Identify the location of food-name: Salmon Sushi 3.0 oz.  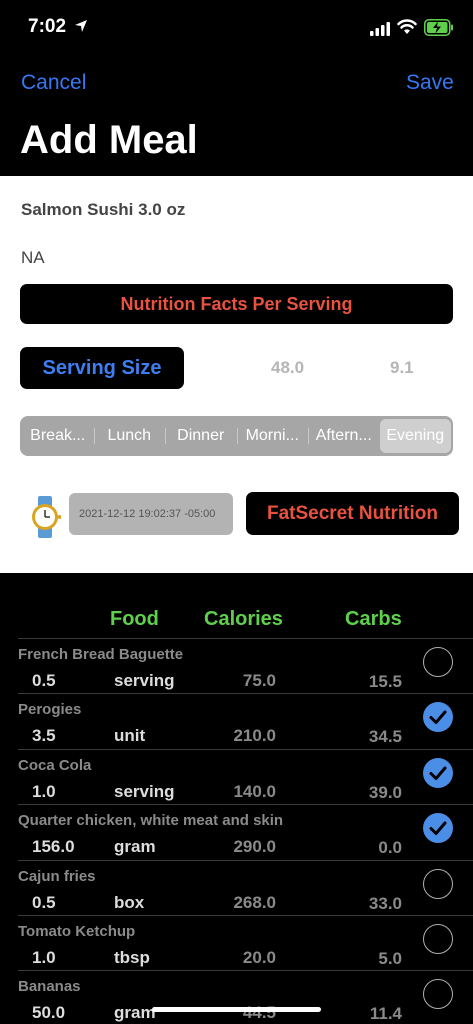
(103, 209).